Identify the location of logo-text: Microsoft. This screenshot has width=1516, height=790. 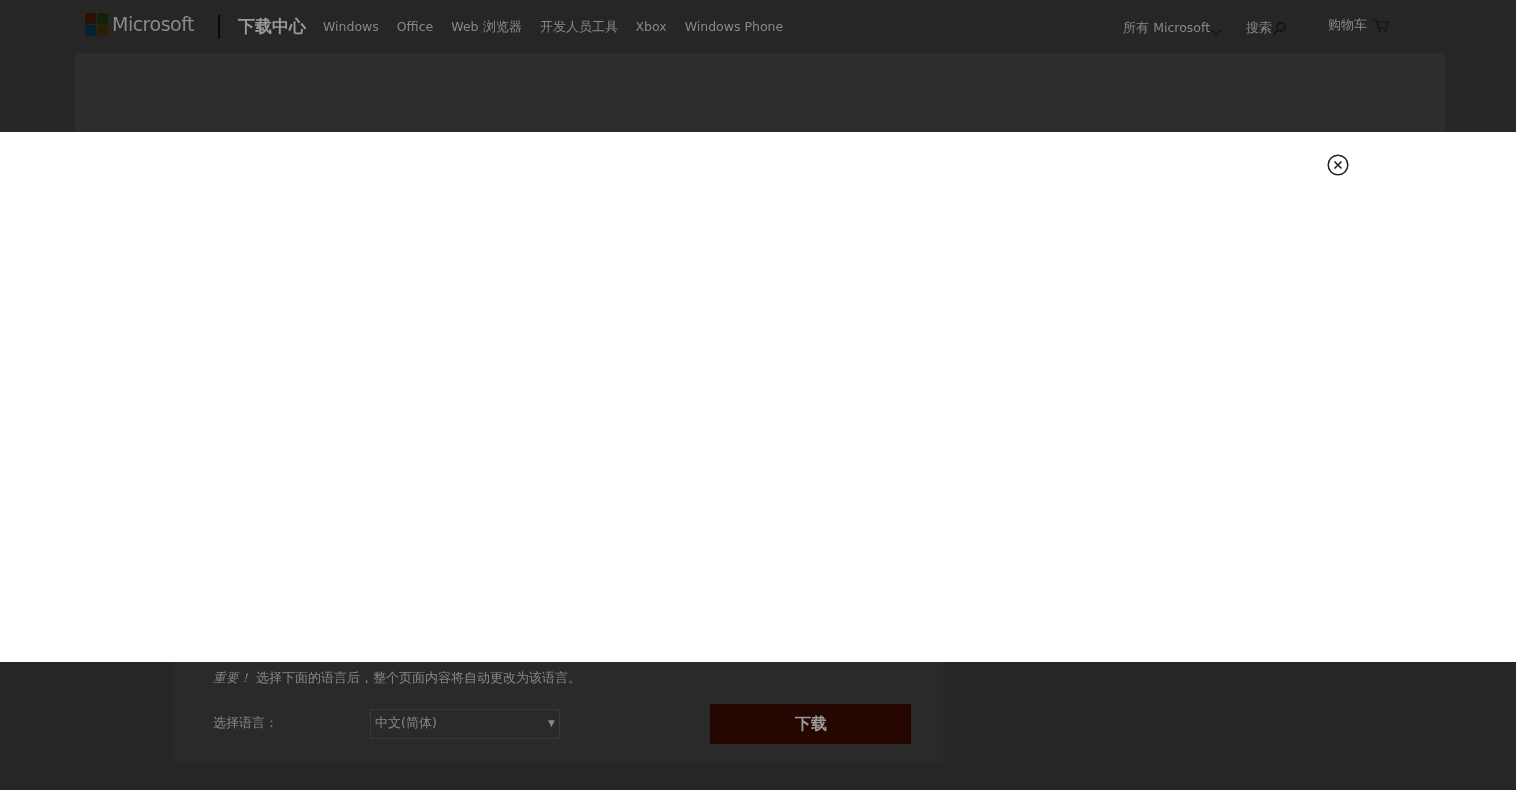
(153, 24).